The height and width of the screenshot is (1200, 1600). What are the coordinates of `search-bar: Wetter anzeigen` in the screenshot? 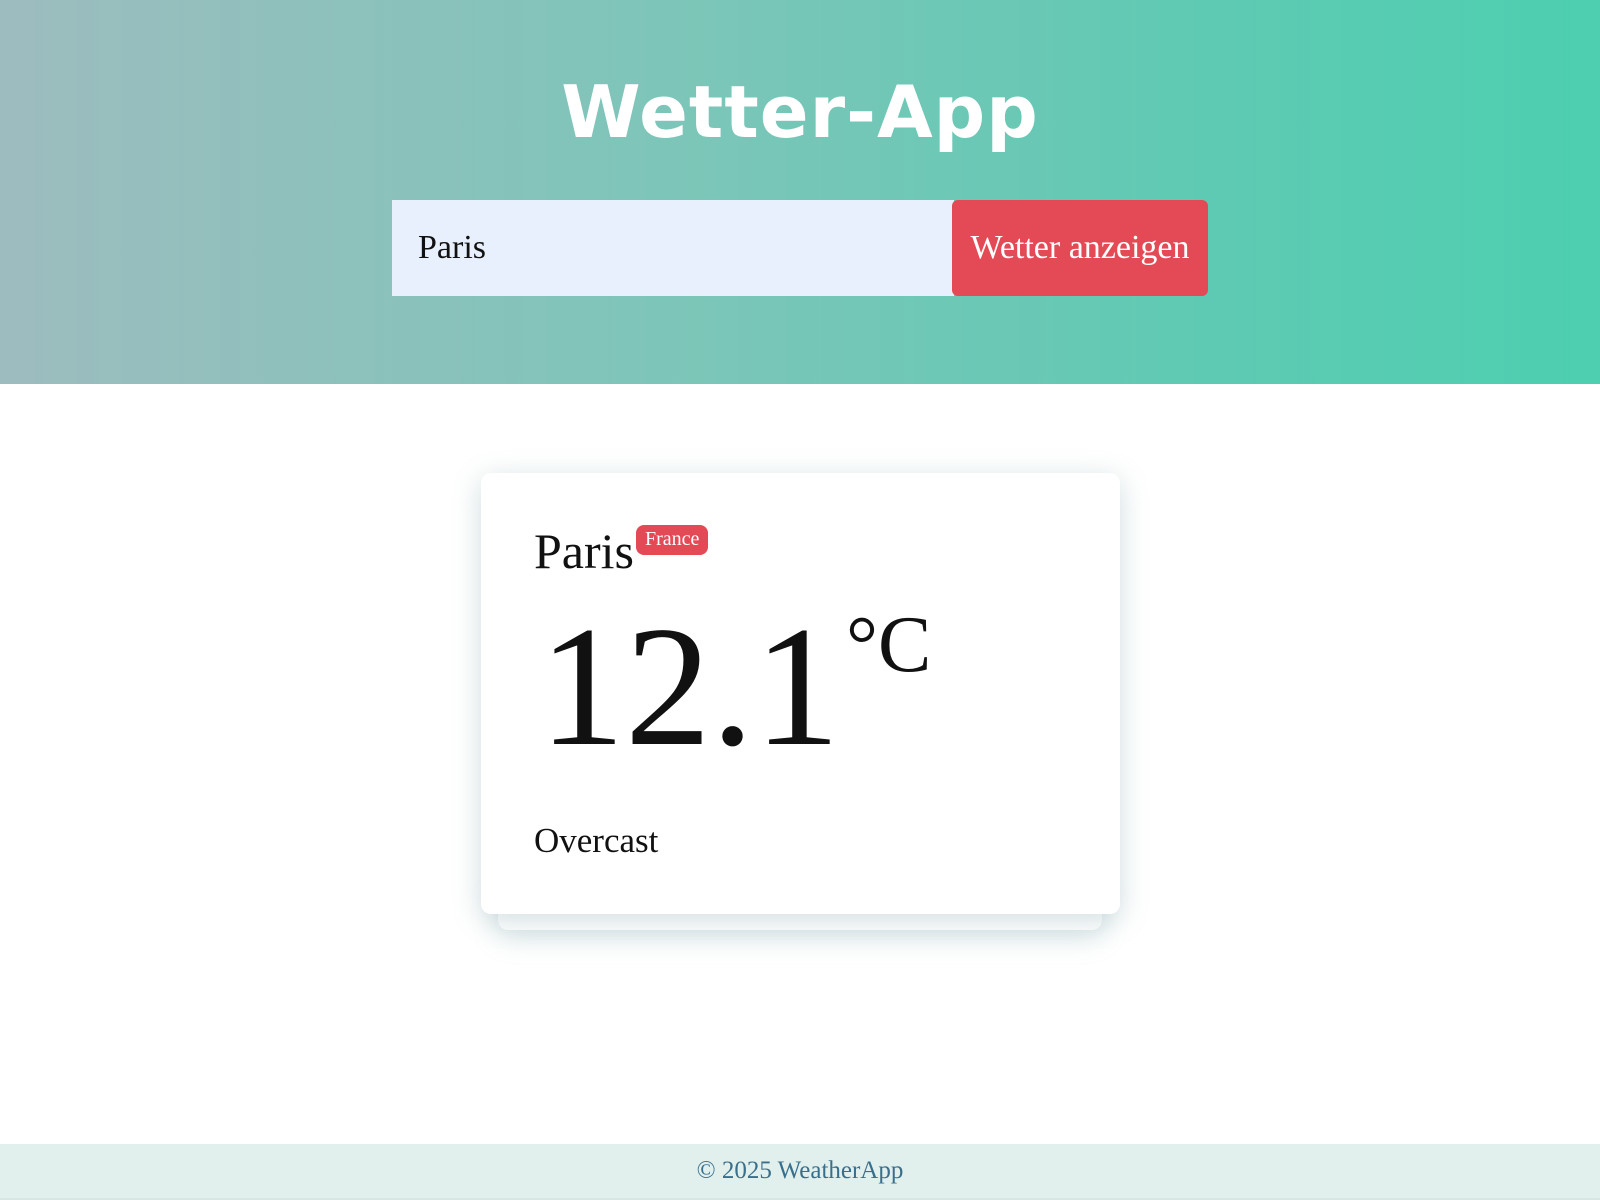 It's located at (800, 248).